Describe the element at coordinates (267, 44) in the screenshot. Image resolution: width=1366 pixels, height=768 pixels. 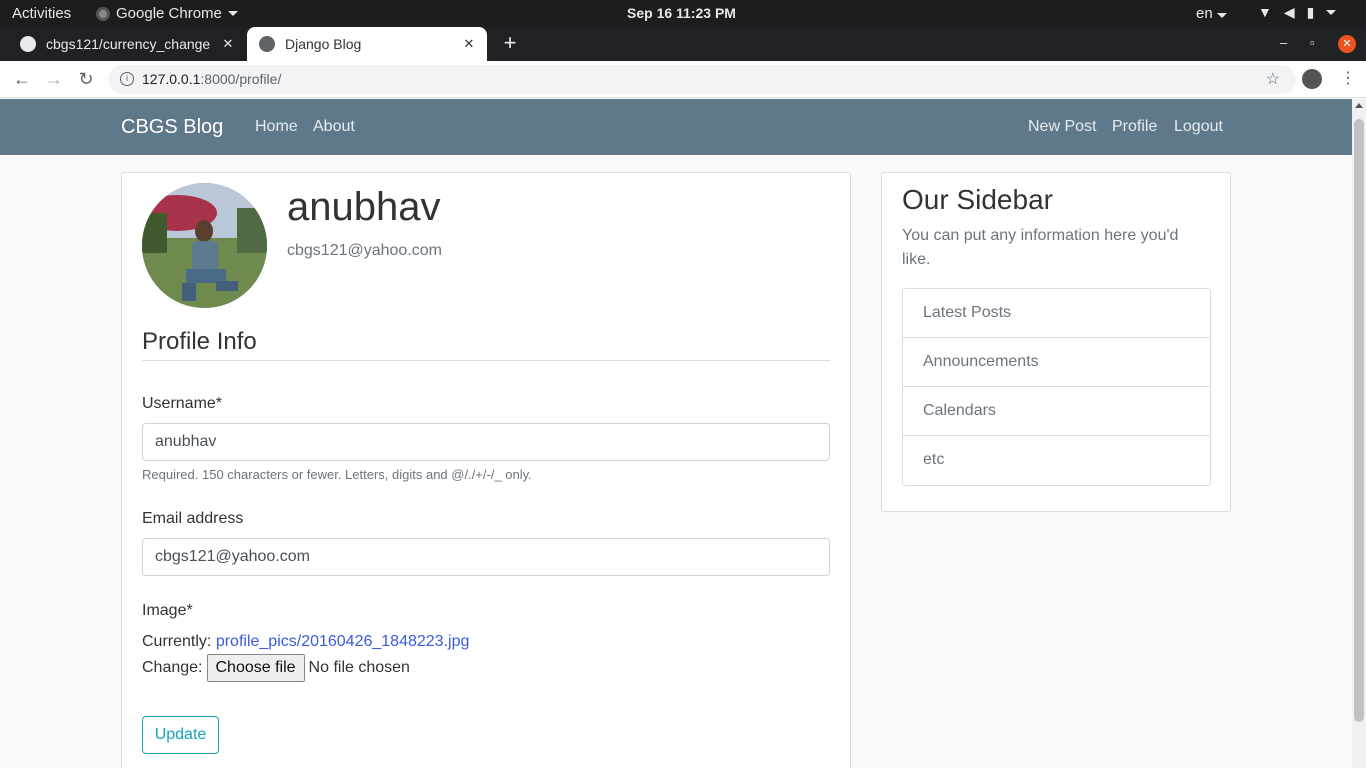
I see `globe-icon` at that location.